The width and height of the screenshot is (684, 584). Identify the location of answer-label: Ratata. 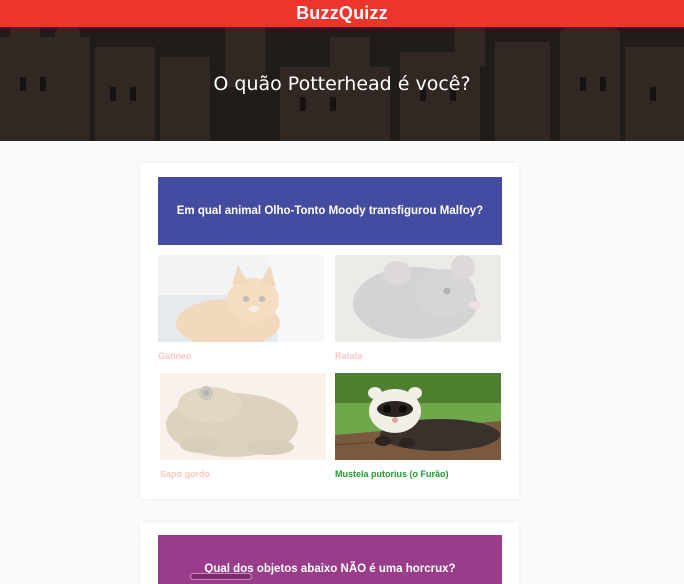
(349, 356).